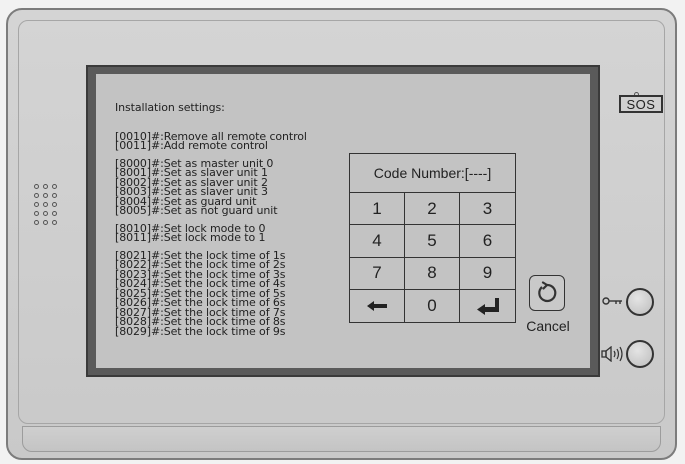  I want to click on talk-button, so click(640, 354).